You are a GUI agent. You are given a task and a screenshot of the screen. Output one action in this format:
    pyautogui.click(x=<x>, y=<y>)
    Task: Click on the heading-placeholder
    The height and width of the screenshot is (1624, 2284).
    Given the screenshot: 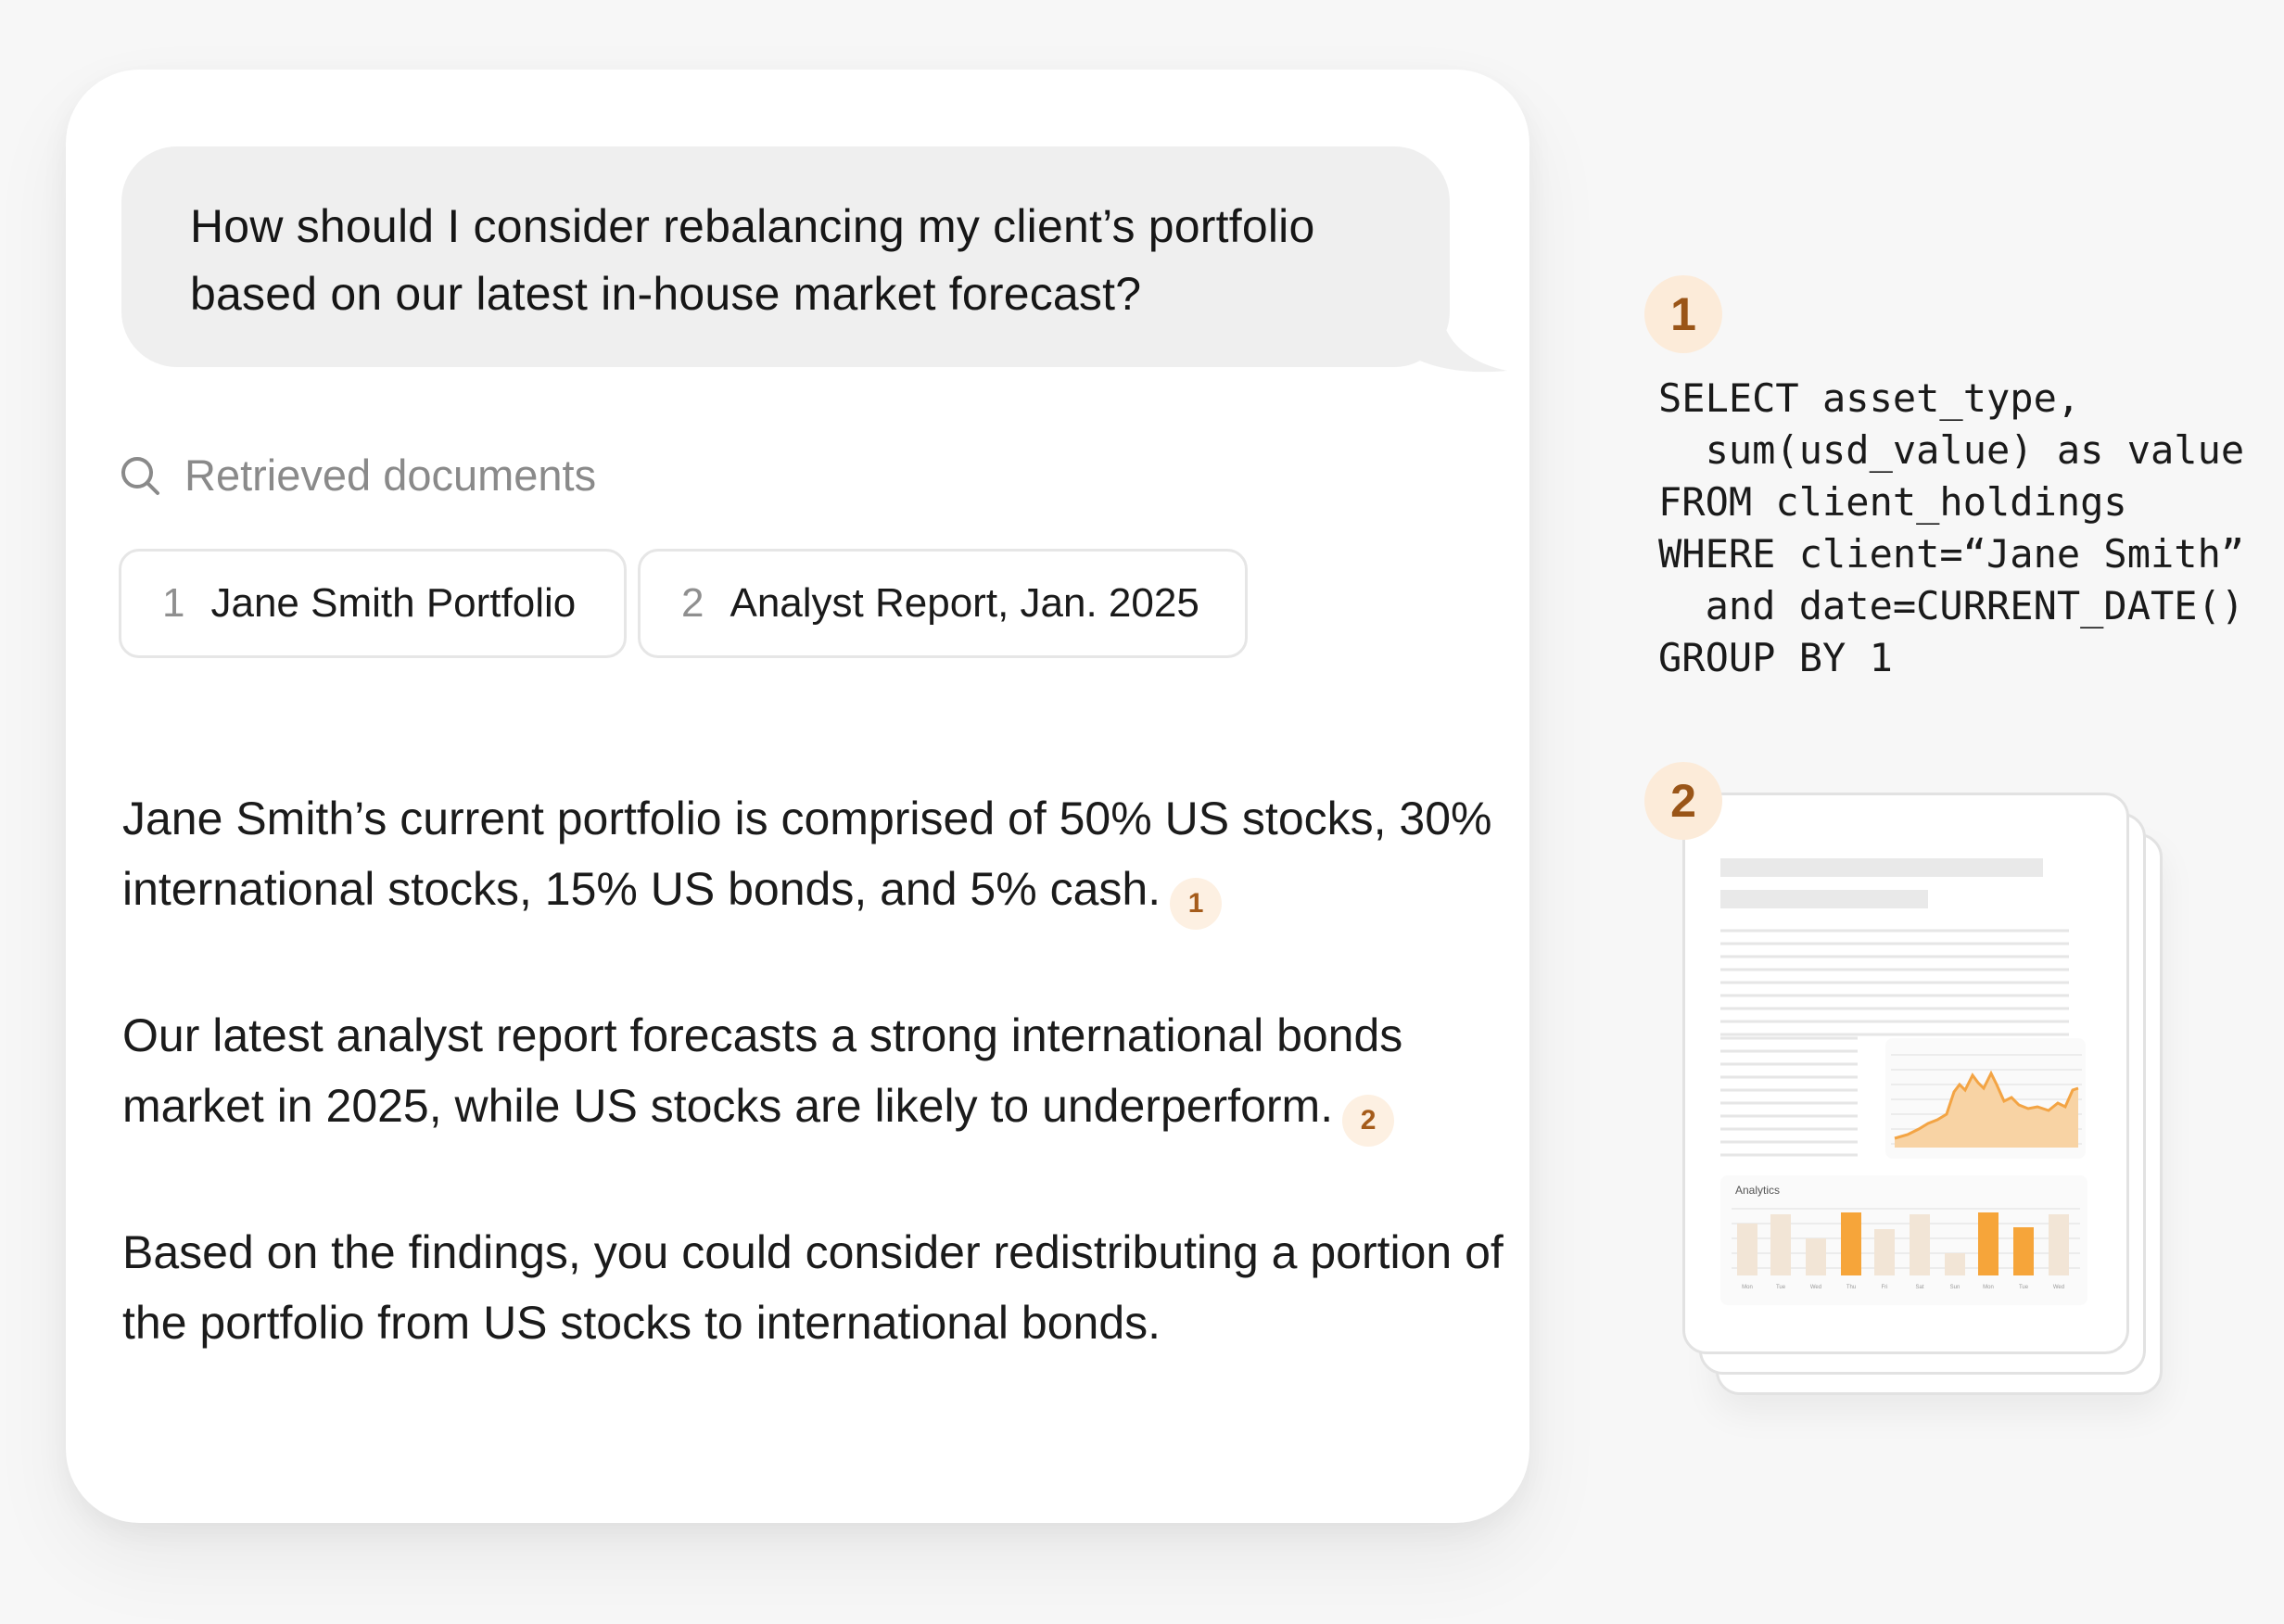 What is the action you would take?
    pyautogui.click(x=1882, y=867)
    